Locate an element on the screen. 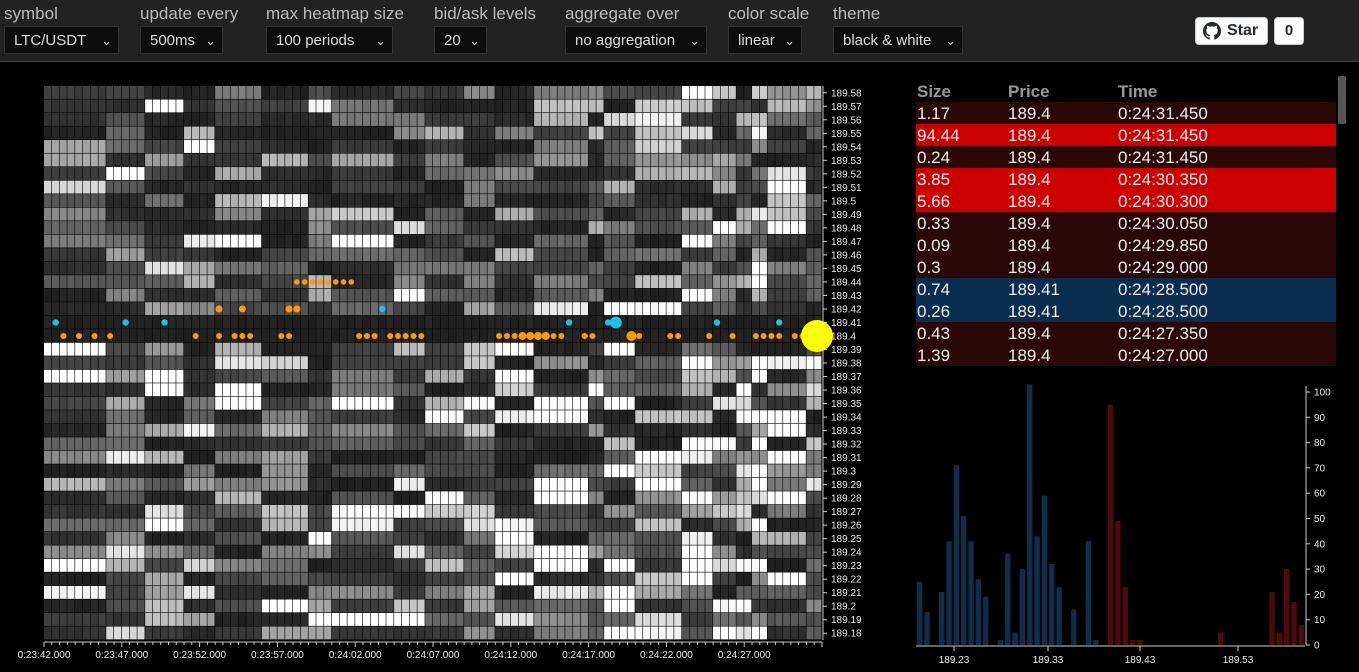  update-value: 500ms is located at coordinates (173, 40).